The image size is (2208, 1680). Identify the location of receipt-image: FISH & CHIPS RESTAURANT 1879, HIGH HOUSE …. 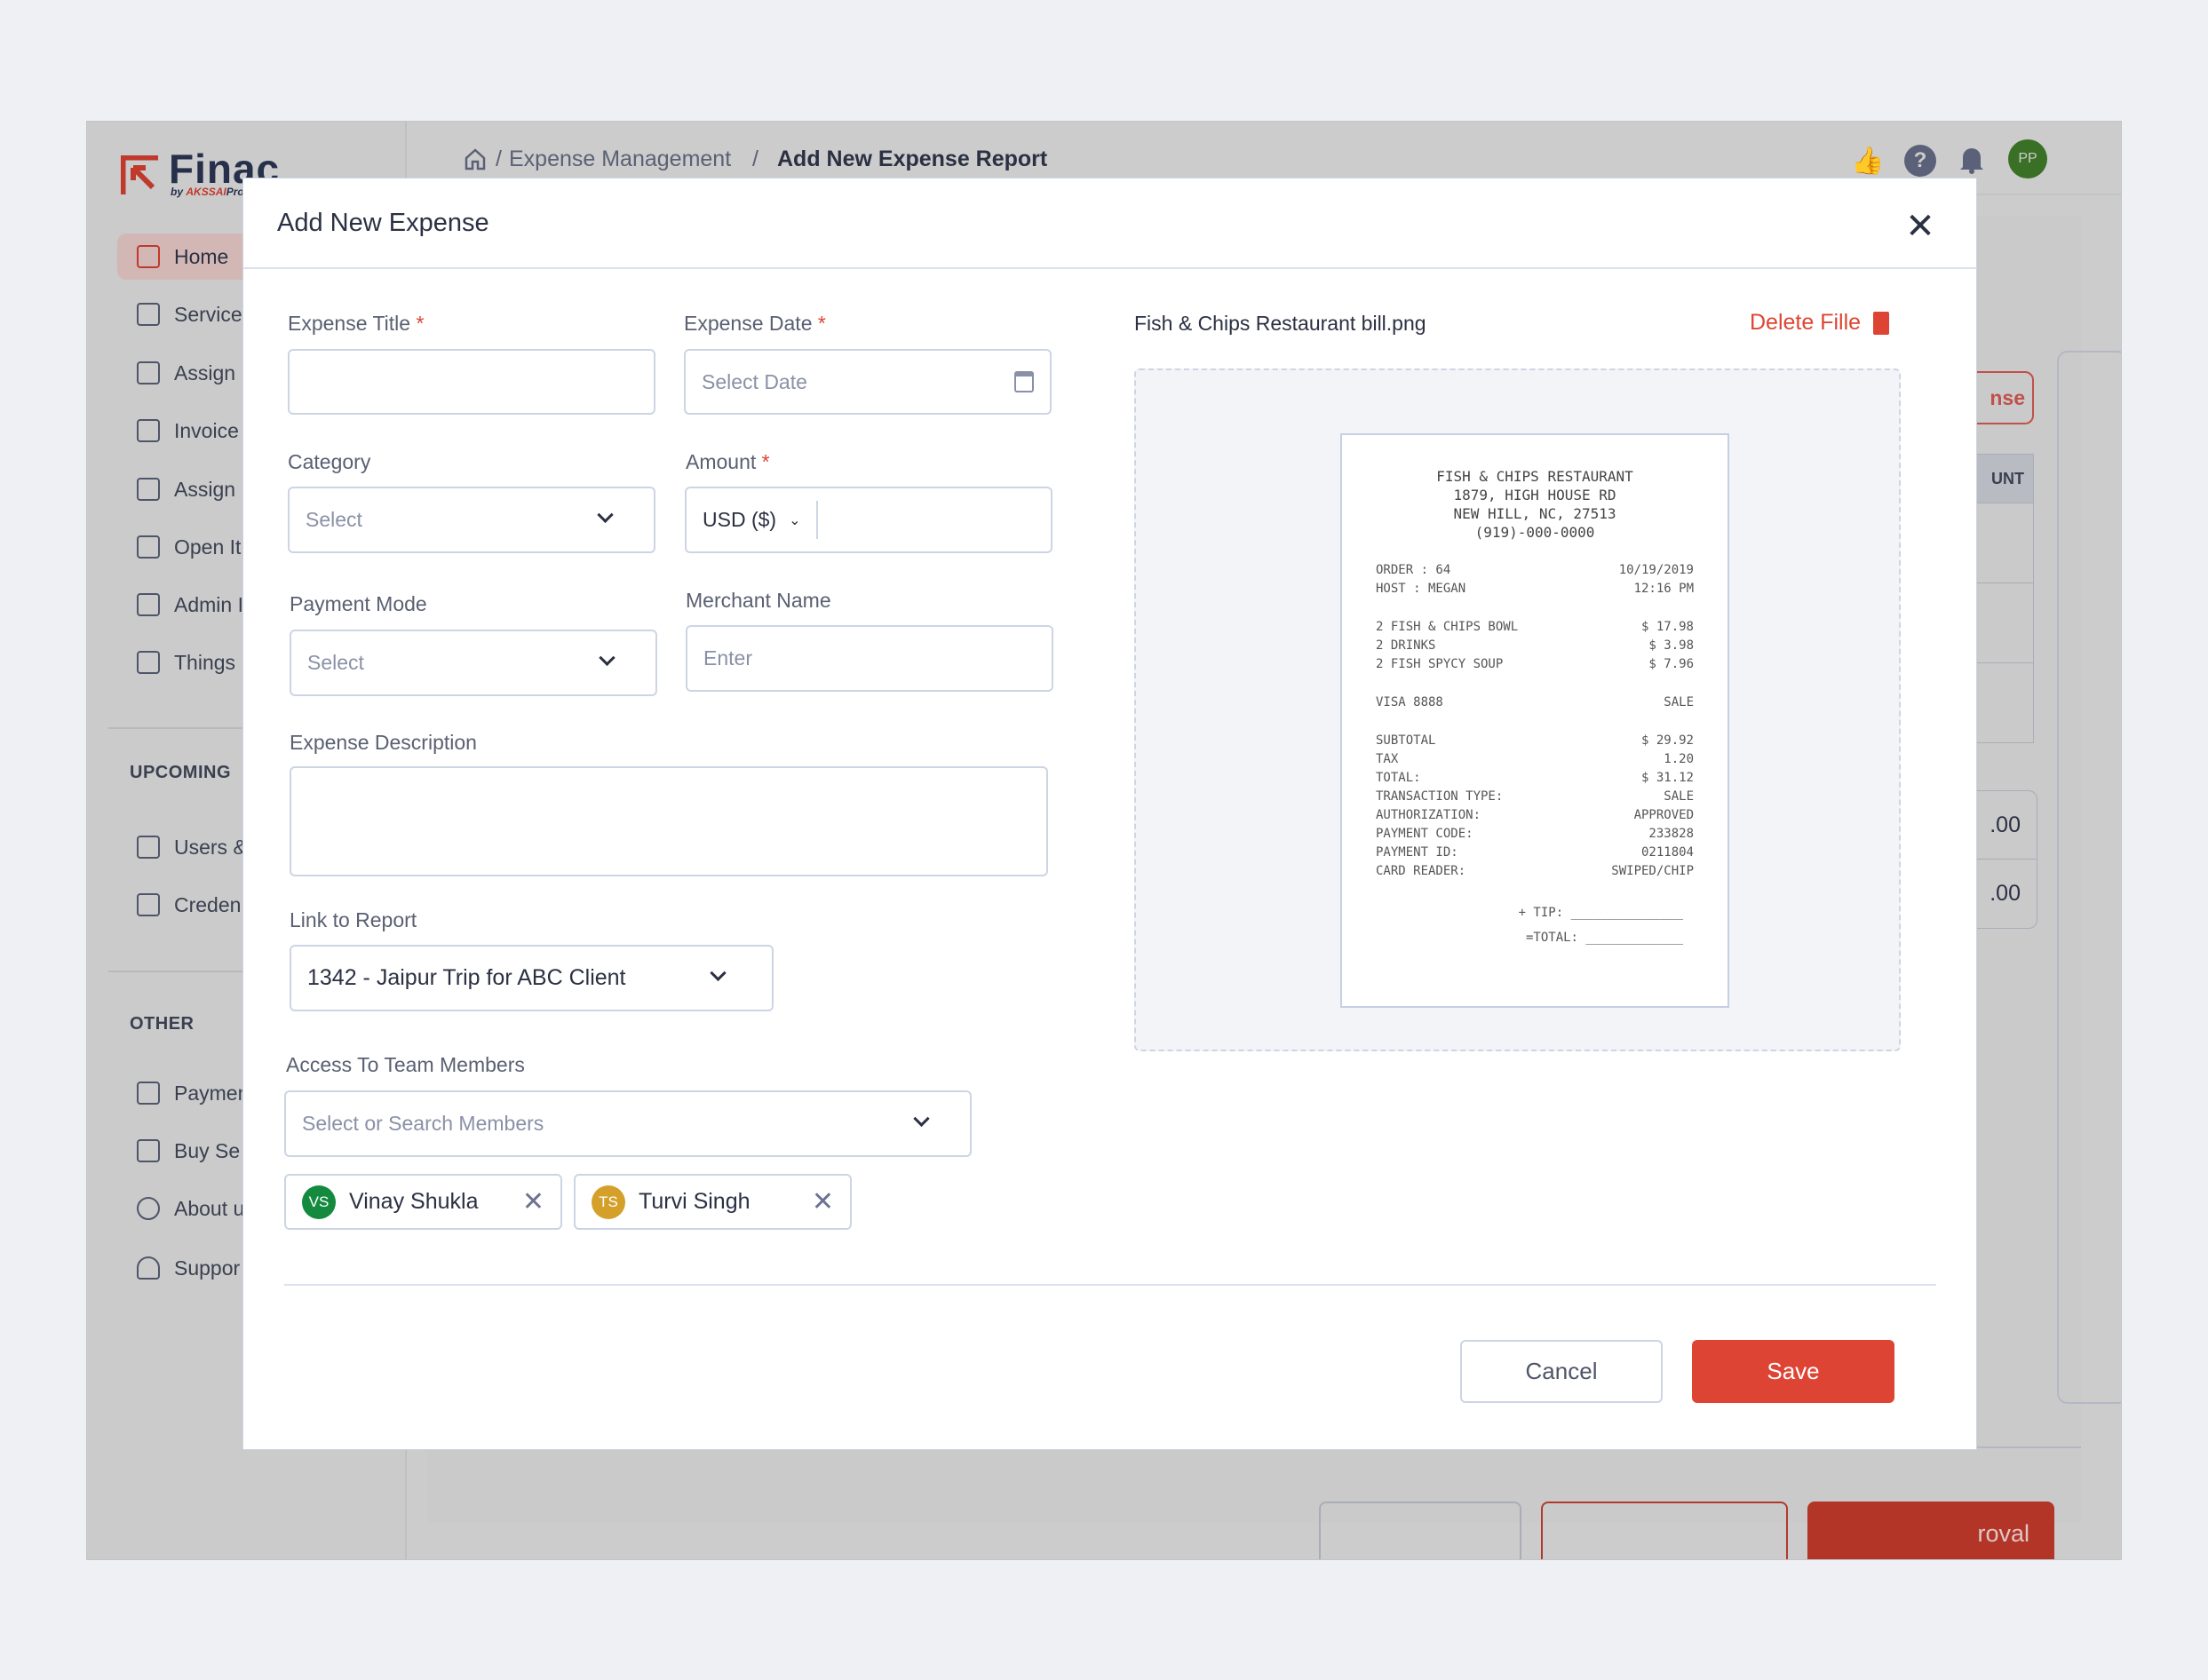
(1534, 720).